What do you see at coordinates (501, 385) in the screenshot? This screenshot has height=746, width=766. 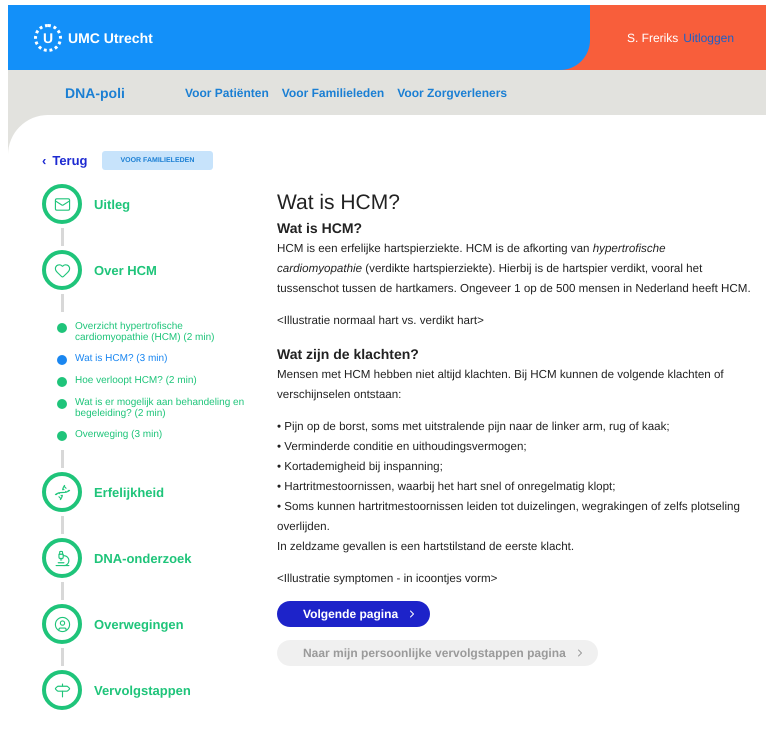 I see `paragraph: Mensen met HCM hebben niet altijd klachten. Bij HCM kunnen de volgende klachten of verschijnselen ontstaan:` at bounding box center [501, 385].